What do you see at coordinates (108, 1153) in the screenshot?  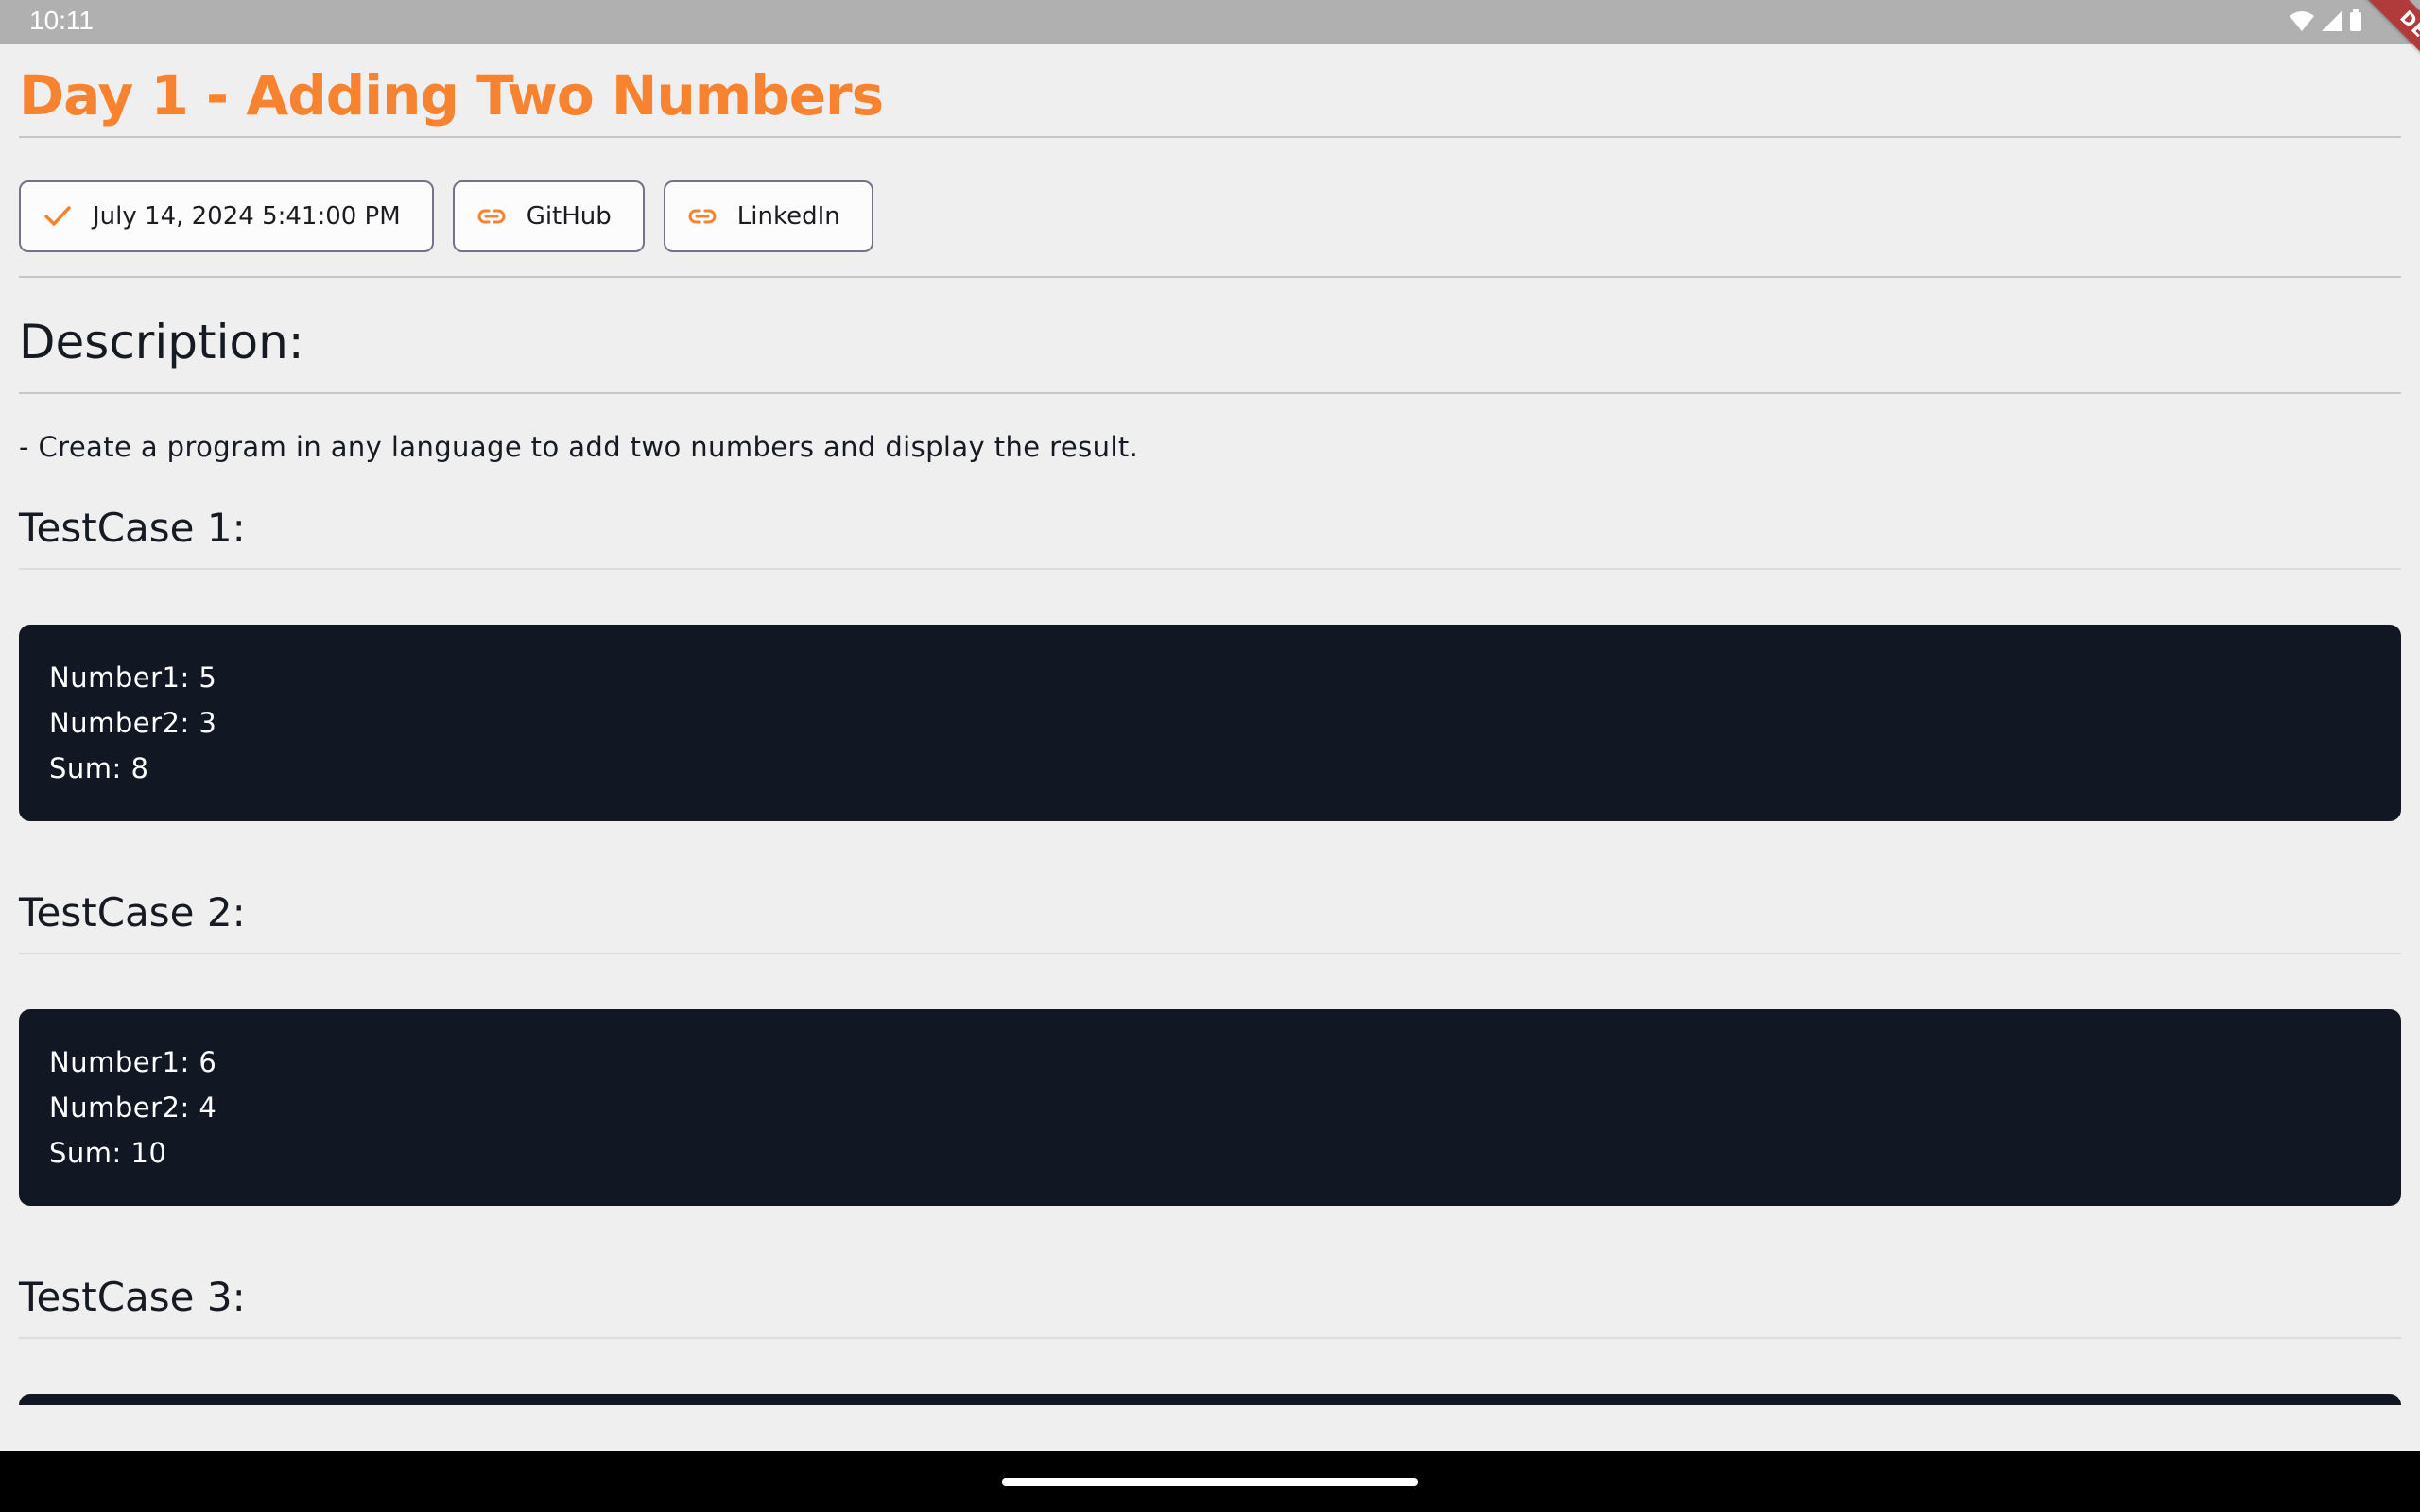 I see `code-line: Sum: 10` at bounding box center [108, 1153].